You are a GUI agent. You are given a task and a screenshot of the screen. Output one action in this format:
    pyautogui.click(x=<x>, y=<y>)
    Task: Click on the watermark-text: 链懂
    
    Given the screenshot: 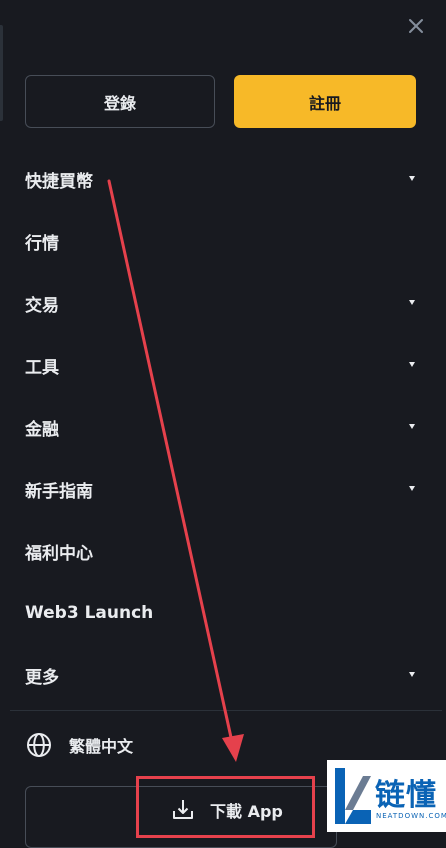 What is the action you would take?
    pyautogui.click(x=406, y=795)
    